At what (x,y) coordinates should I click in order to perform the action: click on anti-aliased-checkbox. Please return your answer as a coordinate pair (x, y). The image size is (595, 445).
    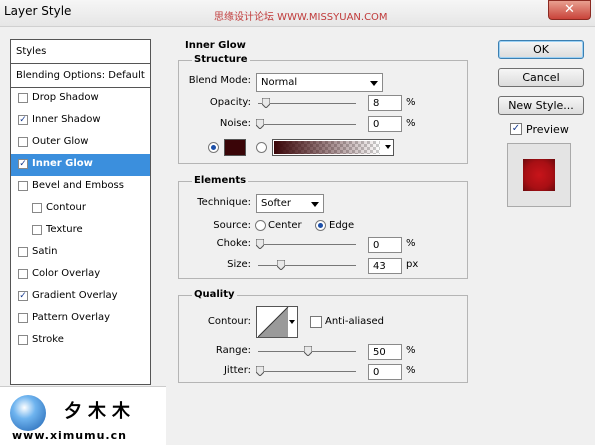
    Looking at the image, I should click on (316, 322).